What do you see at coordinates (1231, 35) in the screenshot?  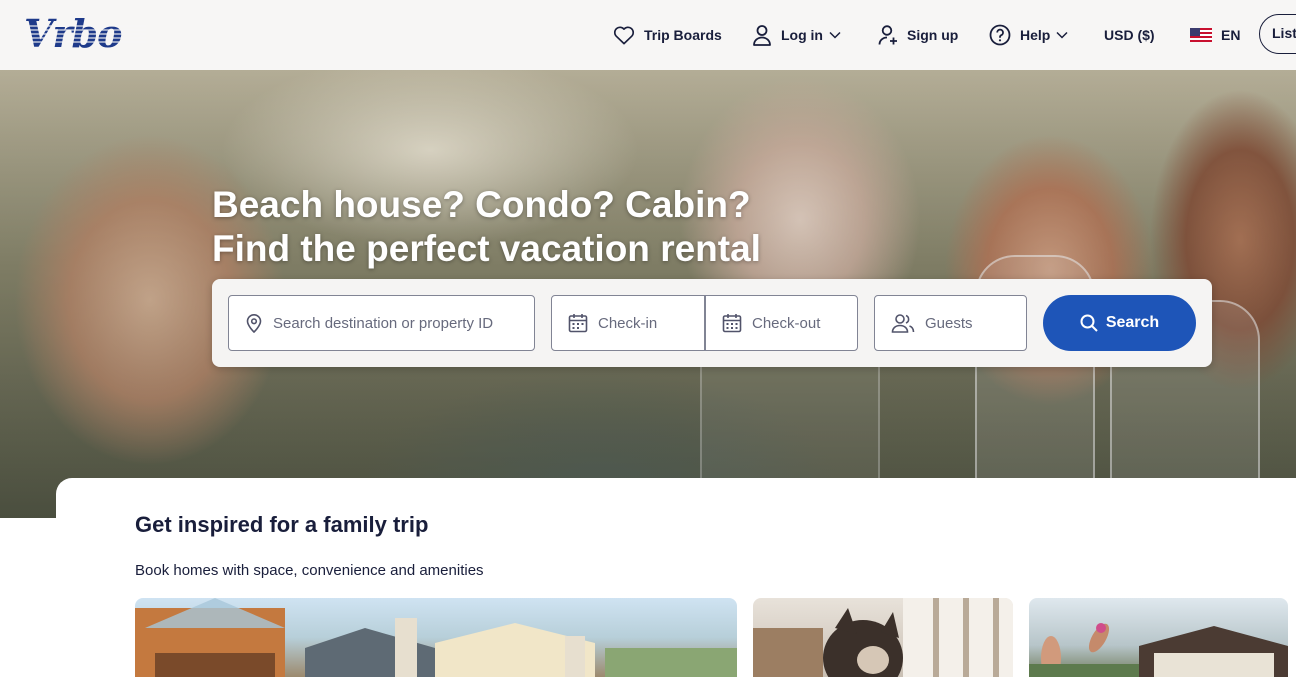 I see `language-label: EN` at bounding box center [1231, 35].